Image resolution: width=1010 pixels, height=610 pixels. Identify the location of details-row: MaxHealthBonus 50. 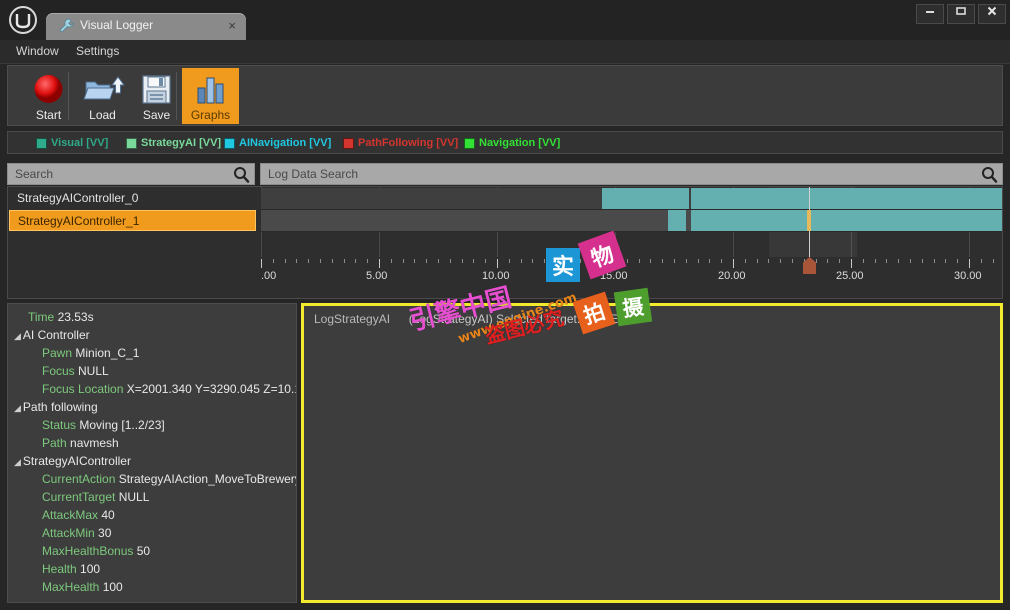
(96, 551).